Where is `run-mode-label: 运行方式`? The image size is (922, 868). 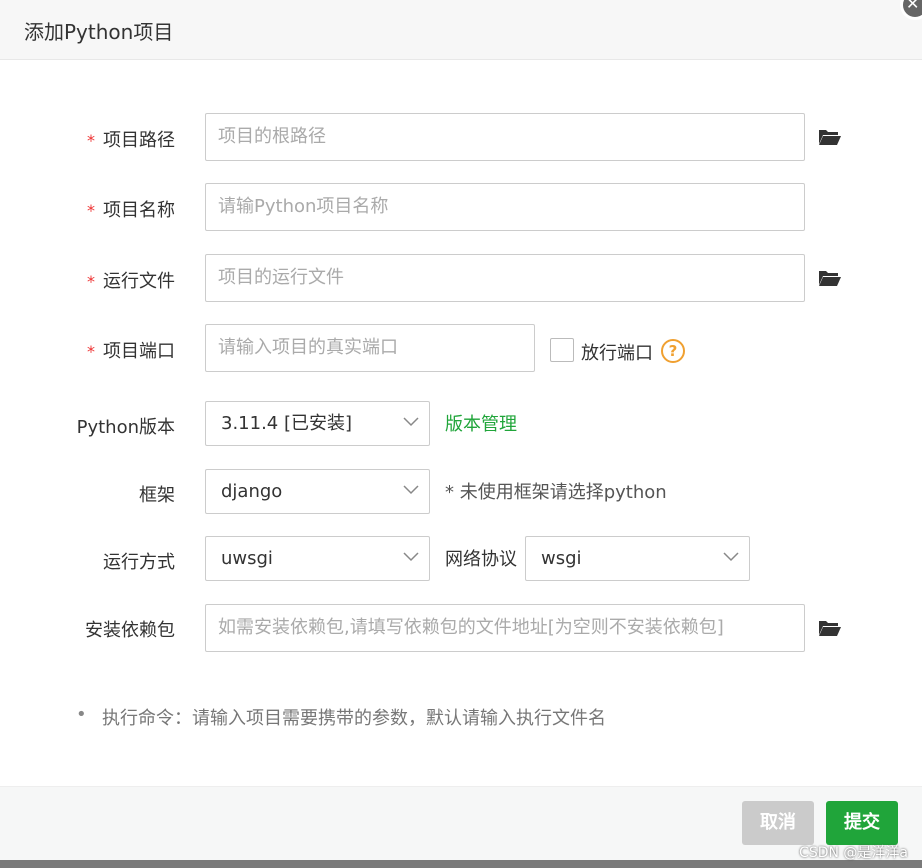
run-mode-label: 运行方式 is located at coordinates (139, 562).